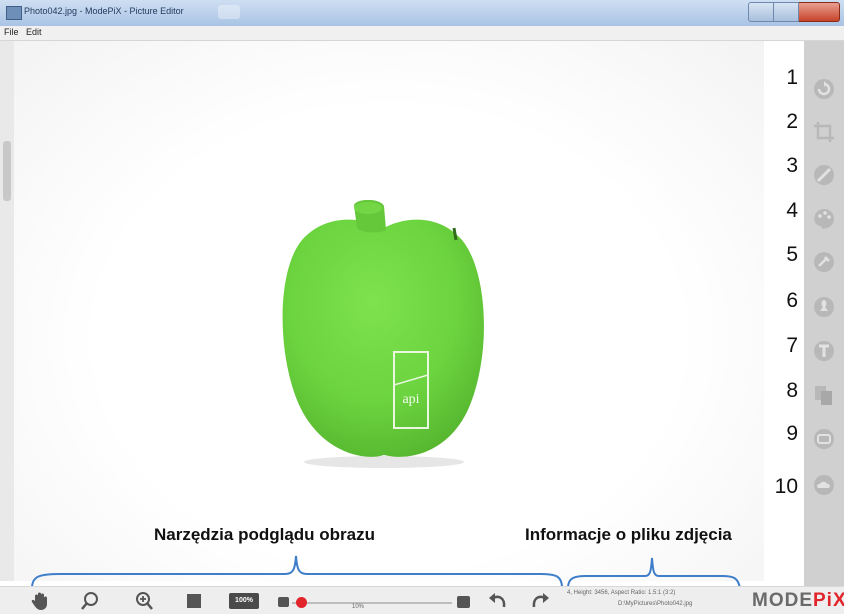  What do you see at coordinates (541, 601) in the screenshot?
I see `redo-icon` at bounding box center [541, 601].